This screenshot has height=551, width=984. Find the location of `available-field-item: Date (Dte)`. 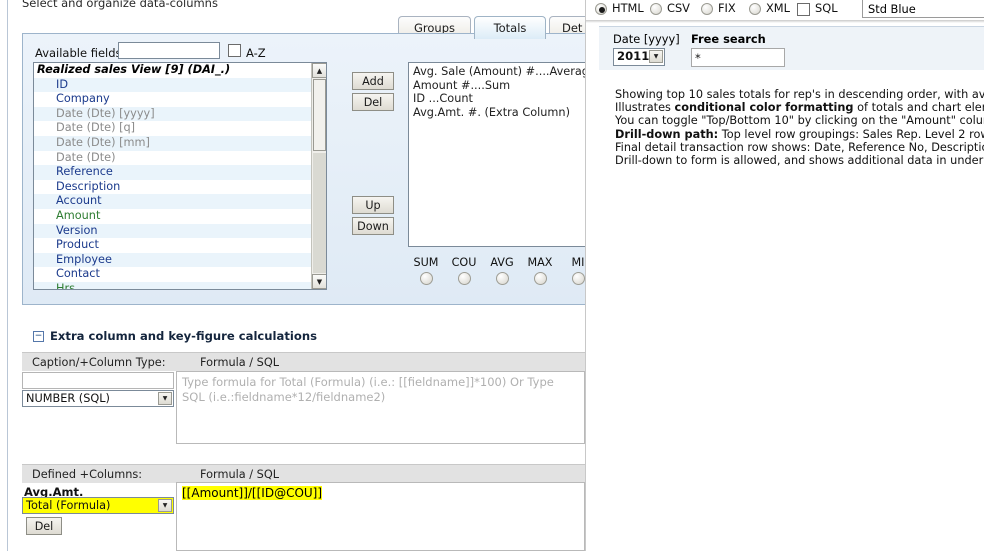

available-field-item: Date (Dte) is located at coordinates (172, 158).